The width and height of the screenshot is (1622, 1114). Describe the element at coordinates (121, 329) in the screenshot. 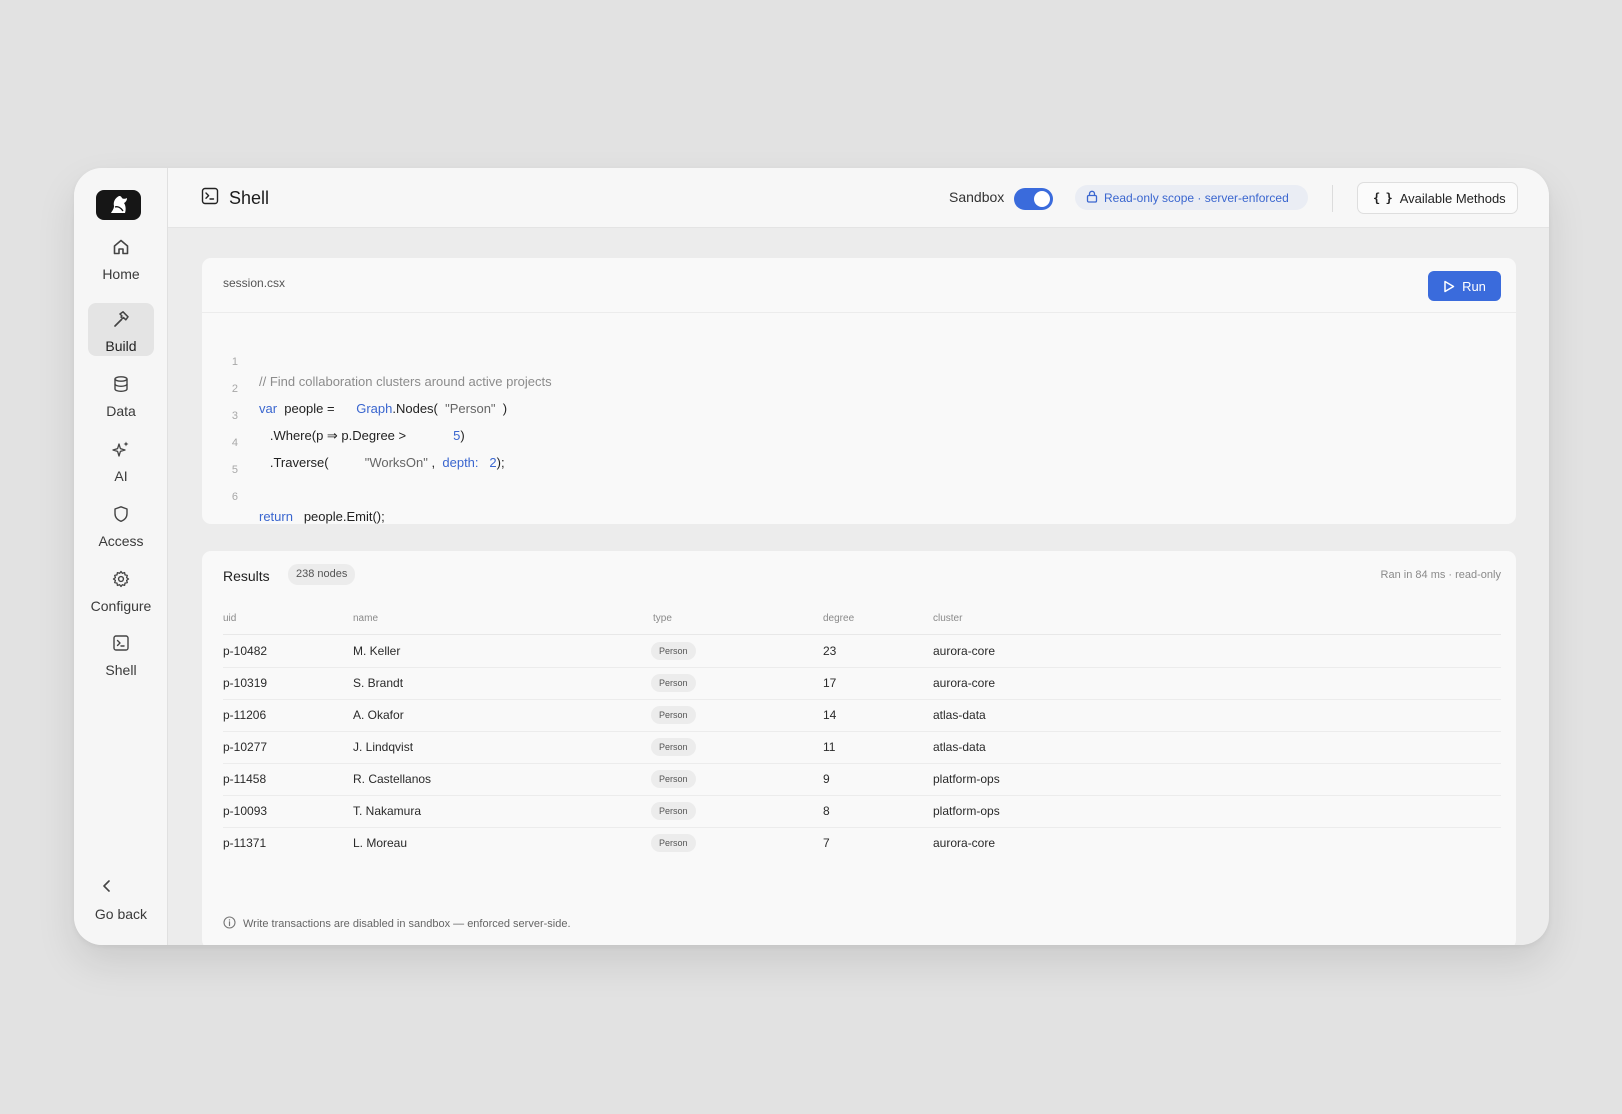

I see `sidebar-item-build: Build` at that location.